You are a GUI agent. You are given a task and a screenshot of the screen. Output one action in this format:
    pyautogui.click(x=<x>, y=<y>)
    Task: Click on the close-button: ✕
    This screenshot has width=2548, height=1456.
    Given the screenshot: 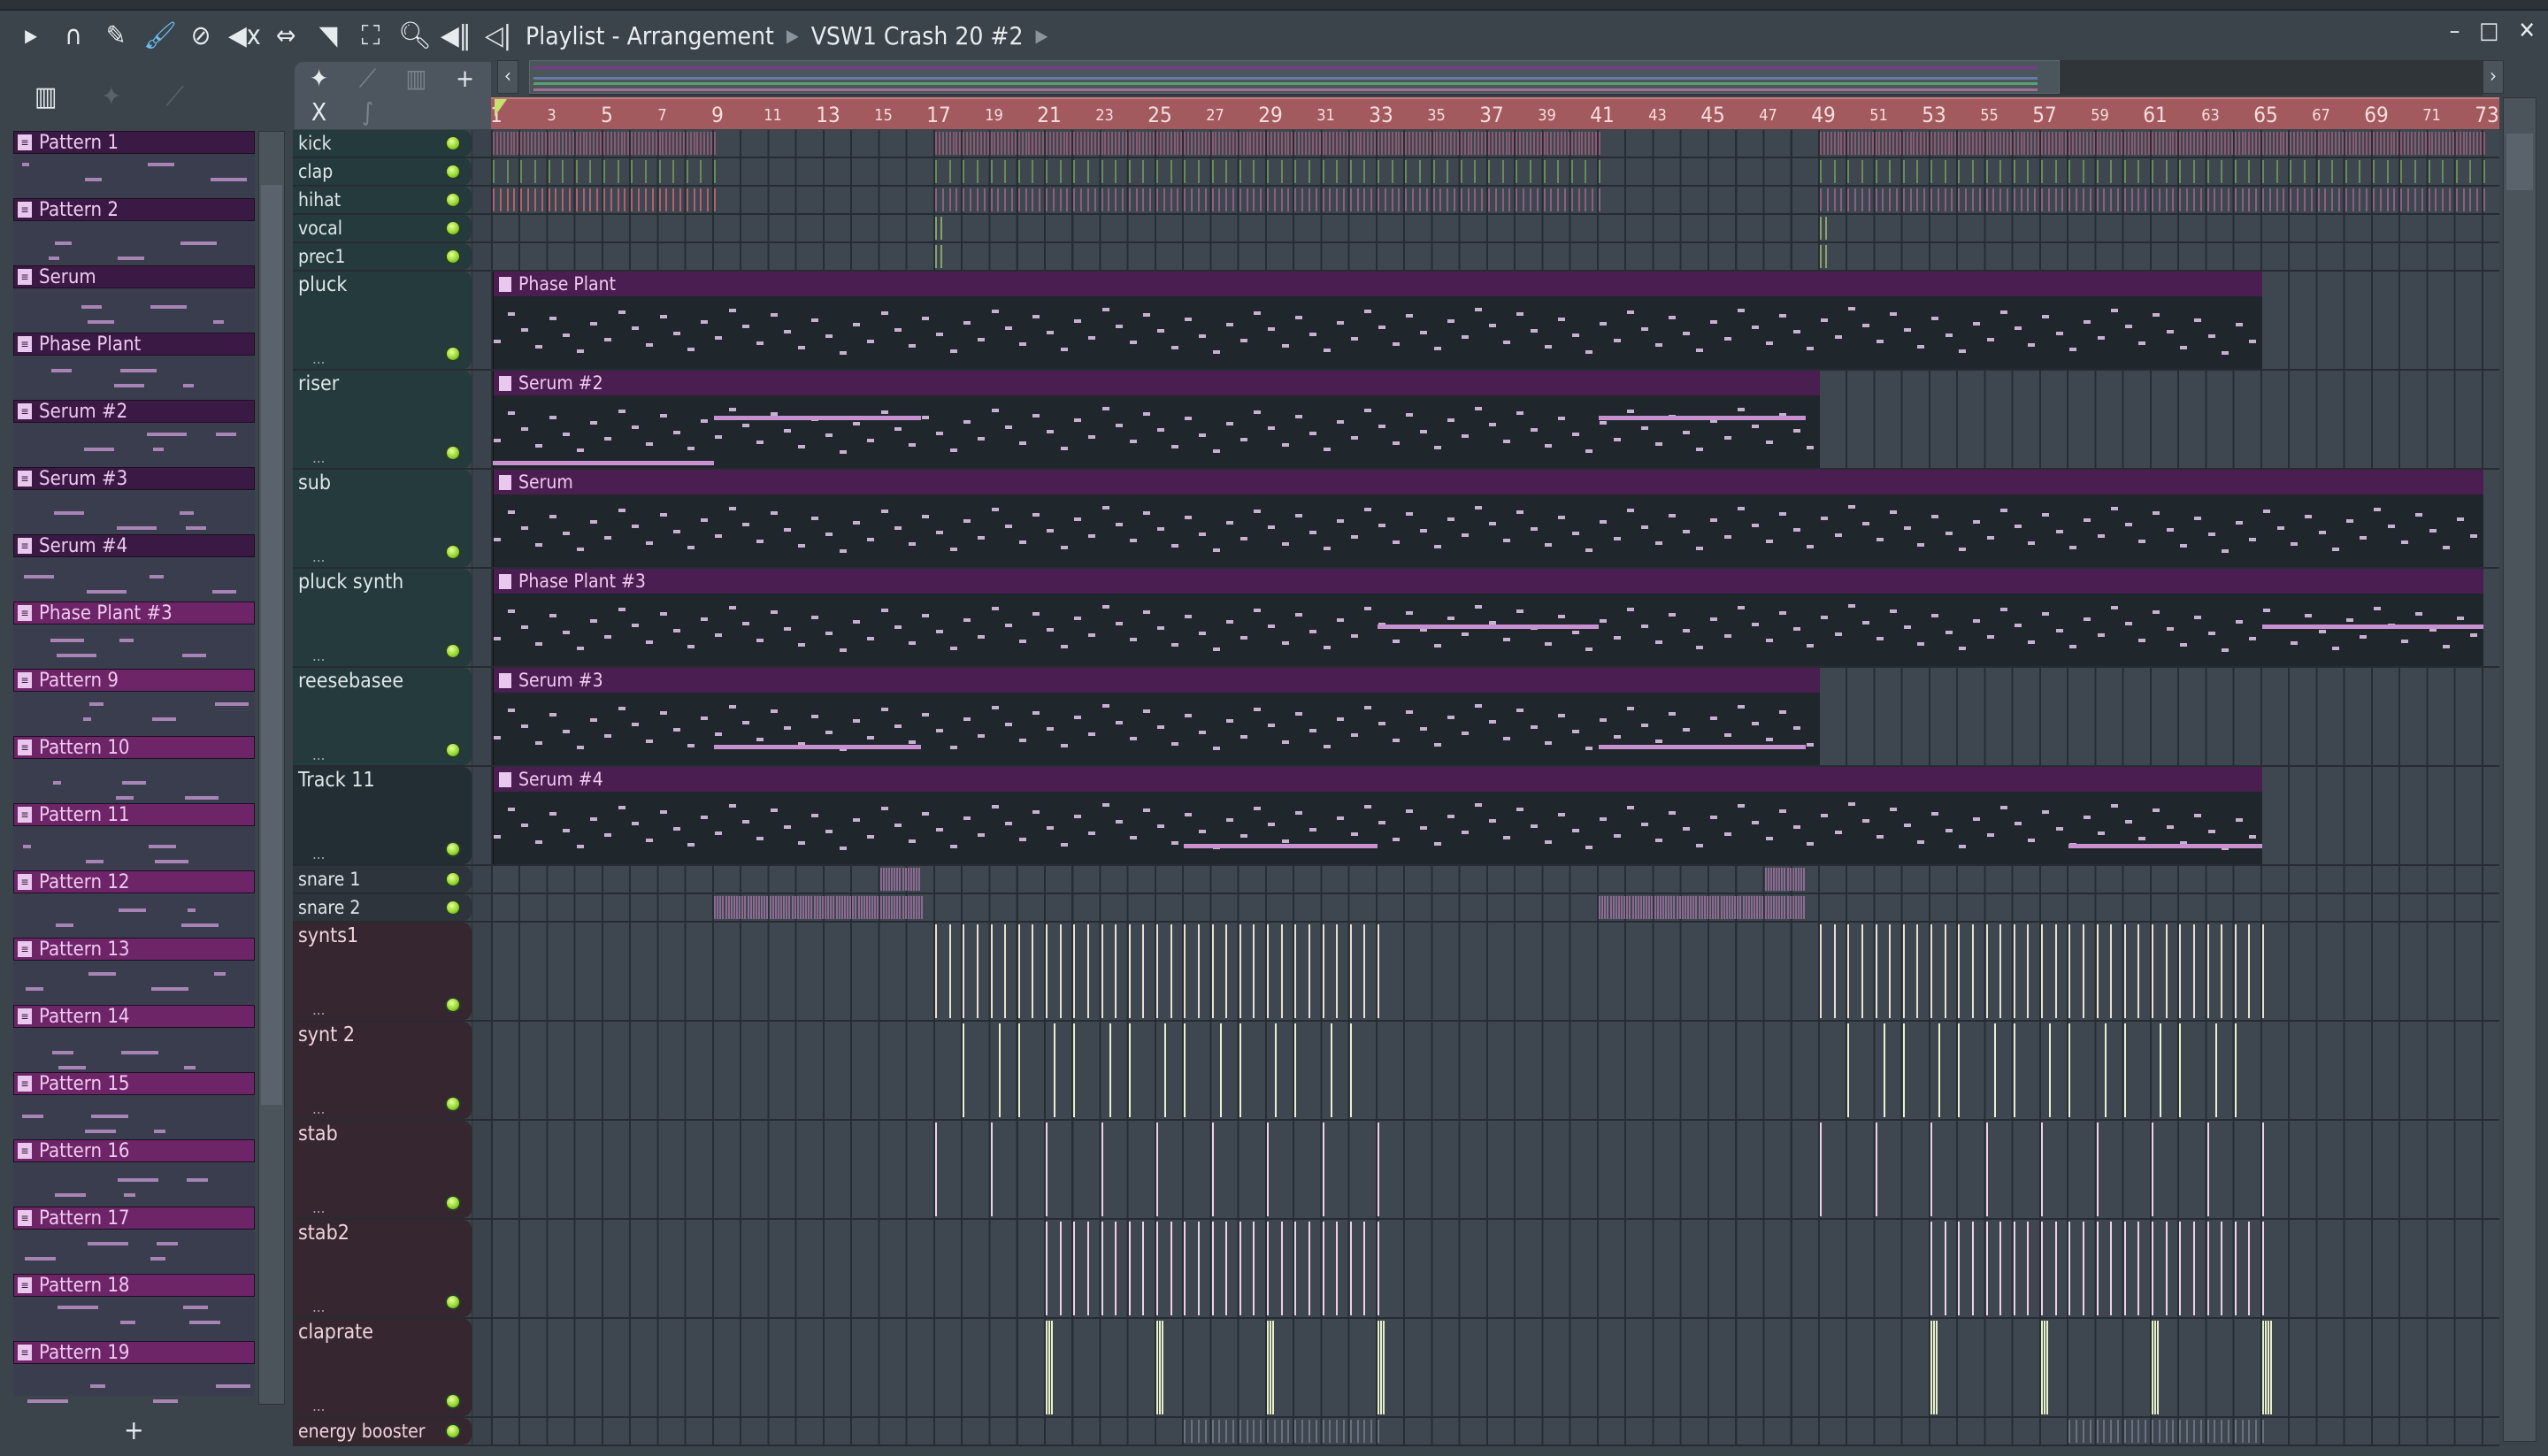 What is the action you would take?
    pyautogui.click(x=2527, y=31)
    